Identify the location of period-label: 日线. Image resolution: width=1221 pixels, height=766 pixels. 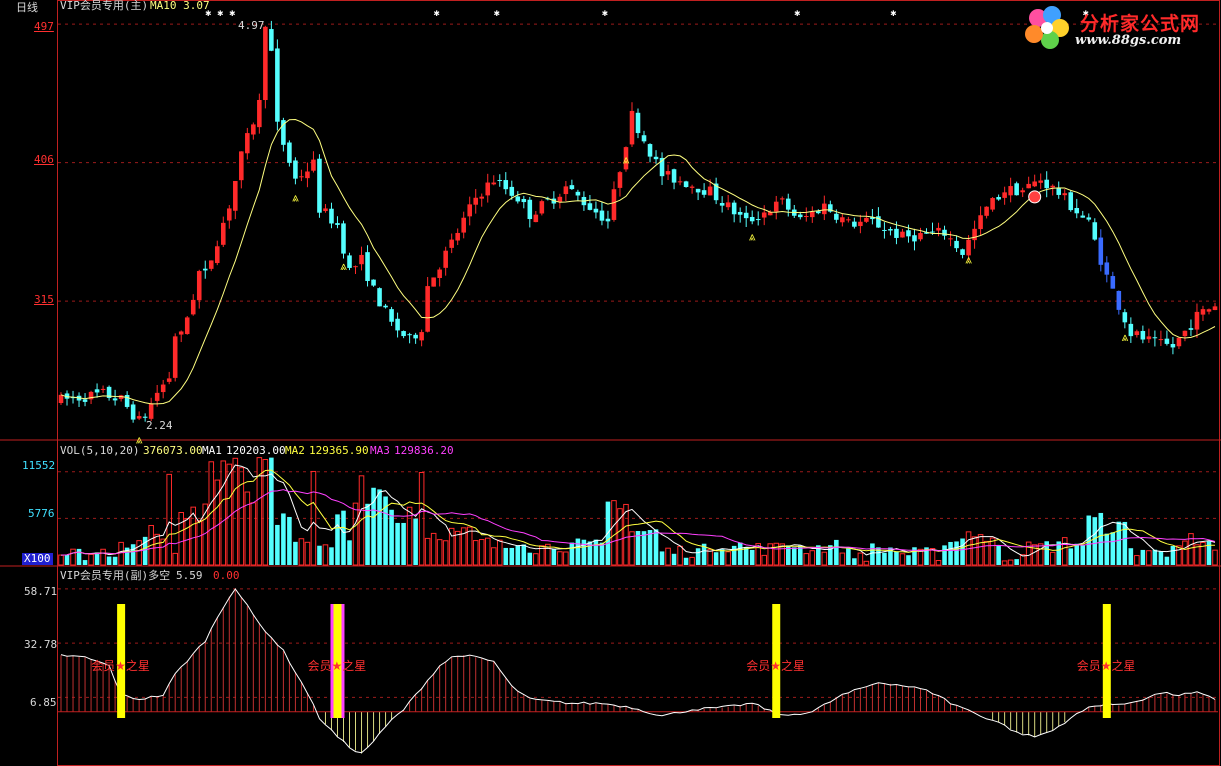
(27, 8).